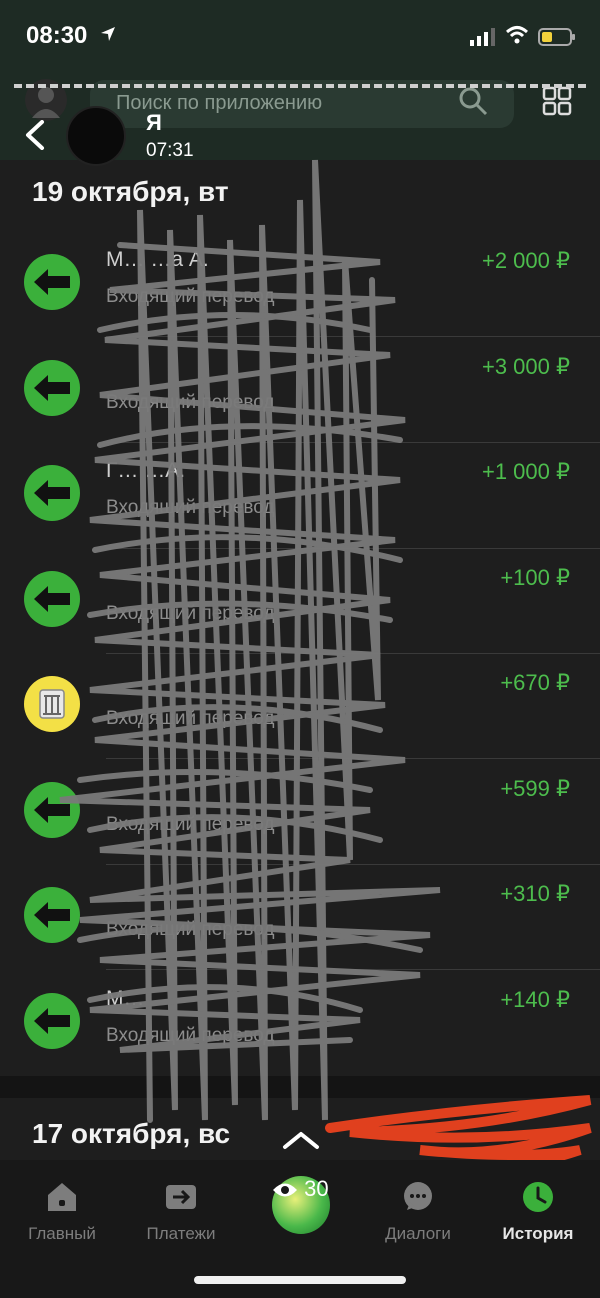  What do you see at coordinates (181, 1197) in the screenshot?
I see `payments-icon` at bounding box center [181, 1197].